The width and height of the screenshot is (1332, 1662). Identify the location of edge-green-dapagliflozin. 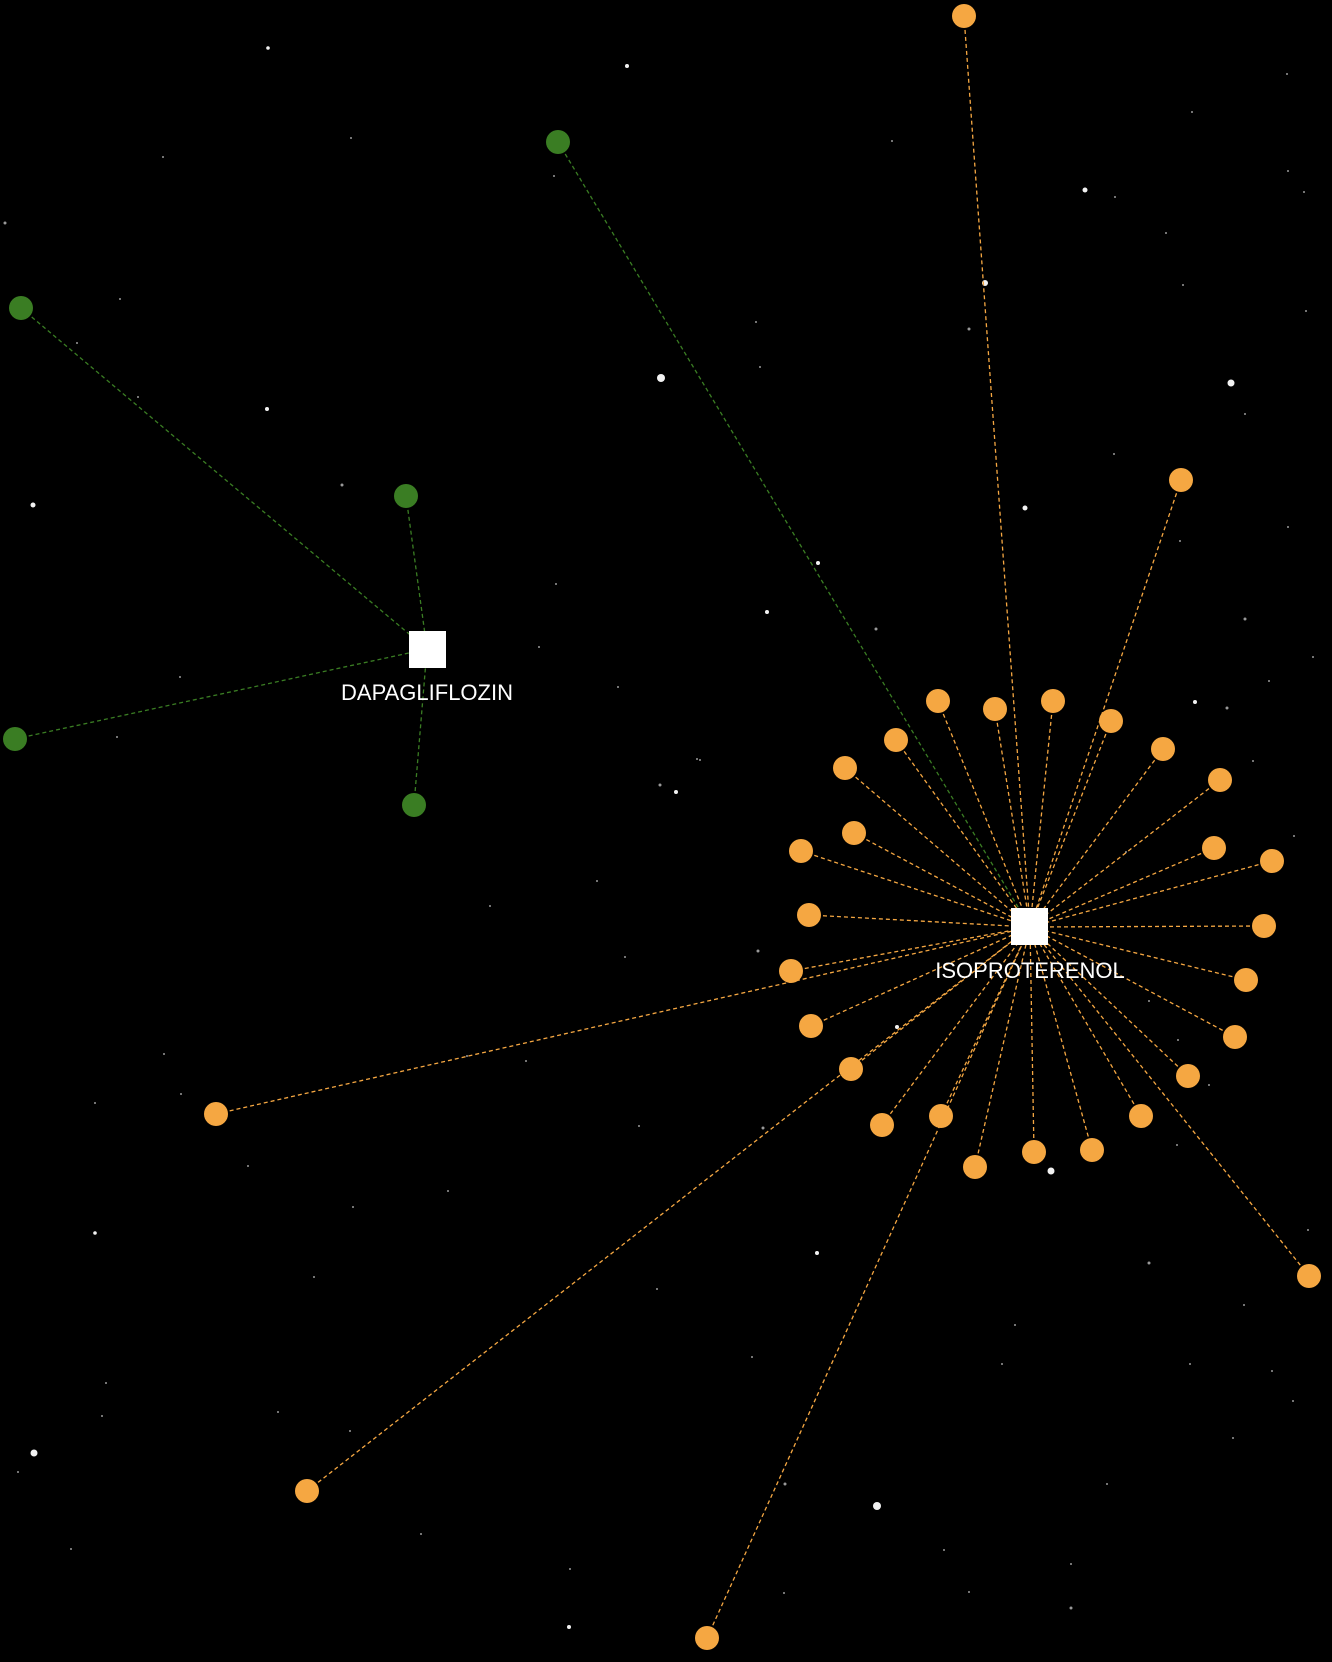
(416, 572).